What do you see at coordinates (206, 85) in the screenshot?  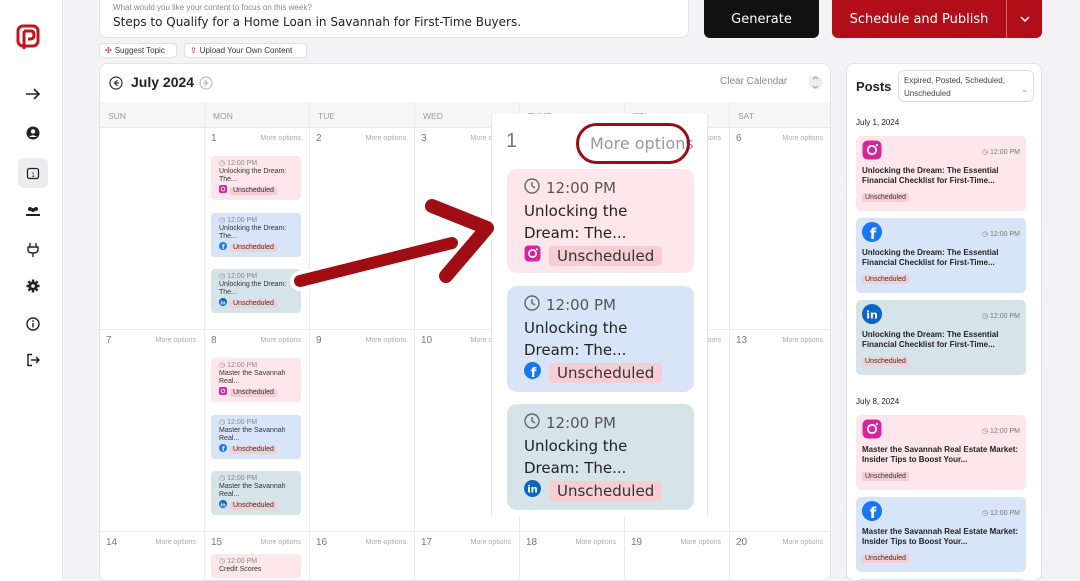 I see `next-month-icon` at bounding box center [206, 85].